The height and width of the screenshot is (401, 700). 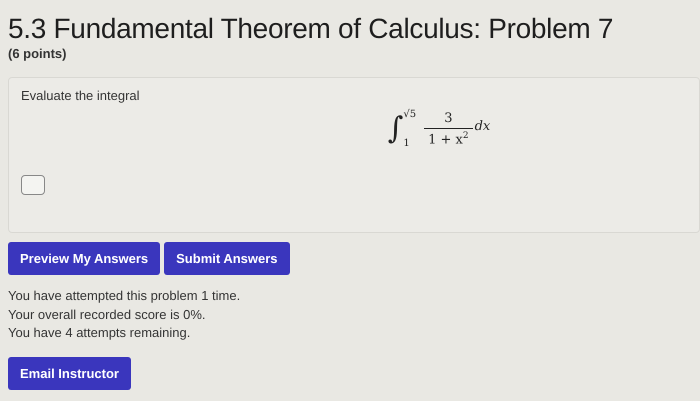 What do you see at coordinates (482, 126) in the screenshot?
I see `differential: dx` at bounding box center [482, 126].